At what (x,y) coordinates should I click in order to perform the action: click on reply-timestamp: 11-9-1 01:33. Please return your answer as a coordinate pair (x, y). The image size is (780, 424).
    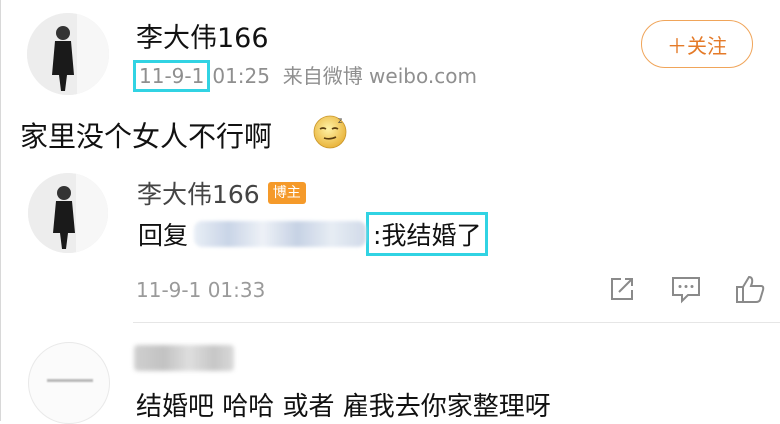
    Looking at the image, I should click on (201, 290).